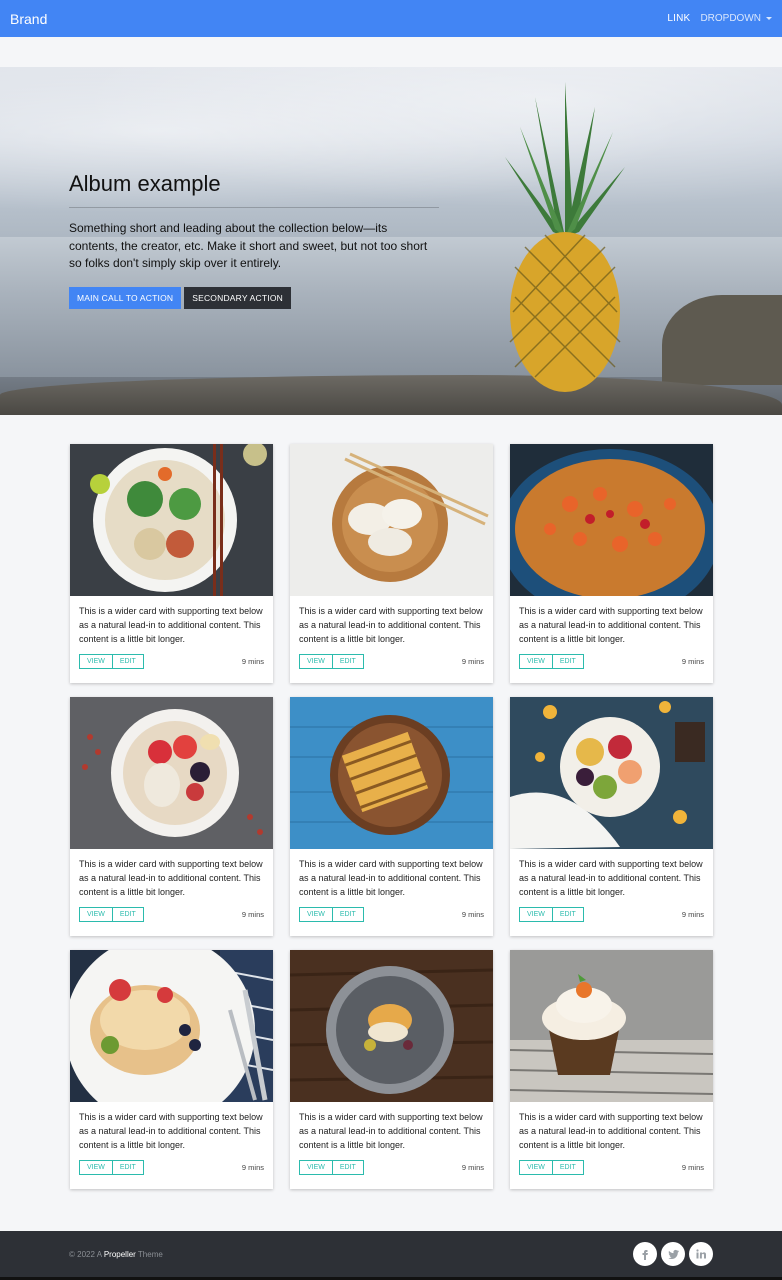 The height and width of the screenshot is (1280, 782). Describe the element at coordinates (28, 19) in the screenshot. I see `brand-link: Brand` at that location.